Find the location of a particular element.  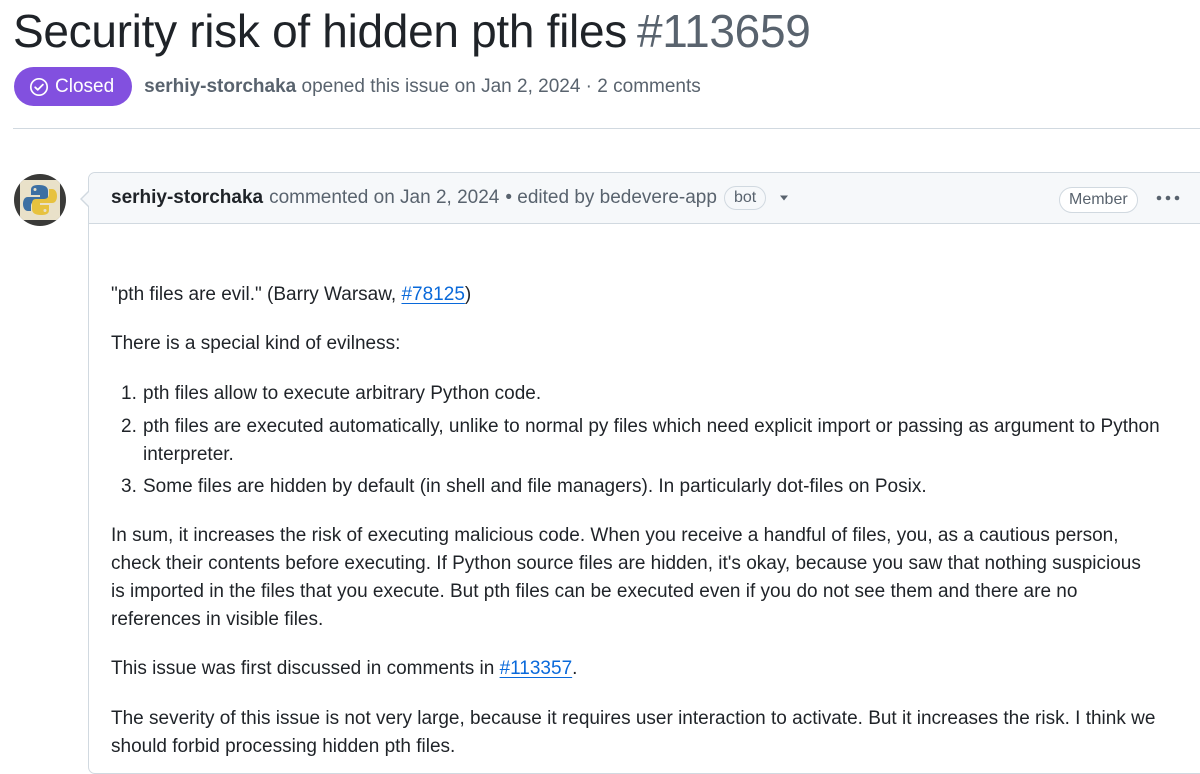

bot-badge: bot is located at coordinates (745, 198).